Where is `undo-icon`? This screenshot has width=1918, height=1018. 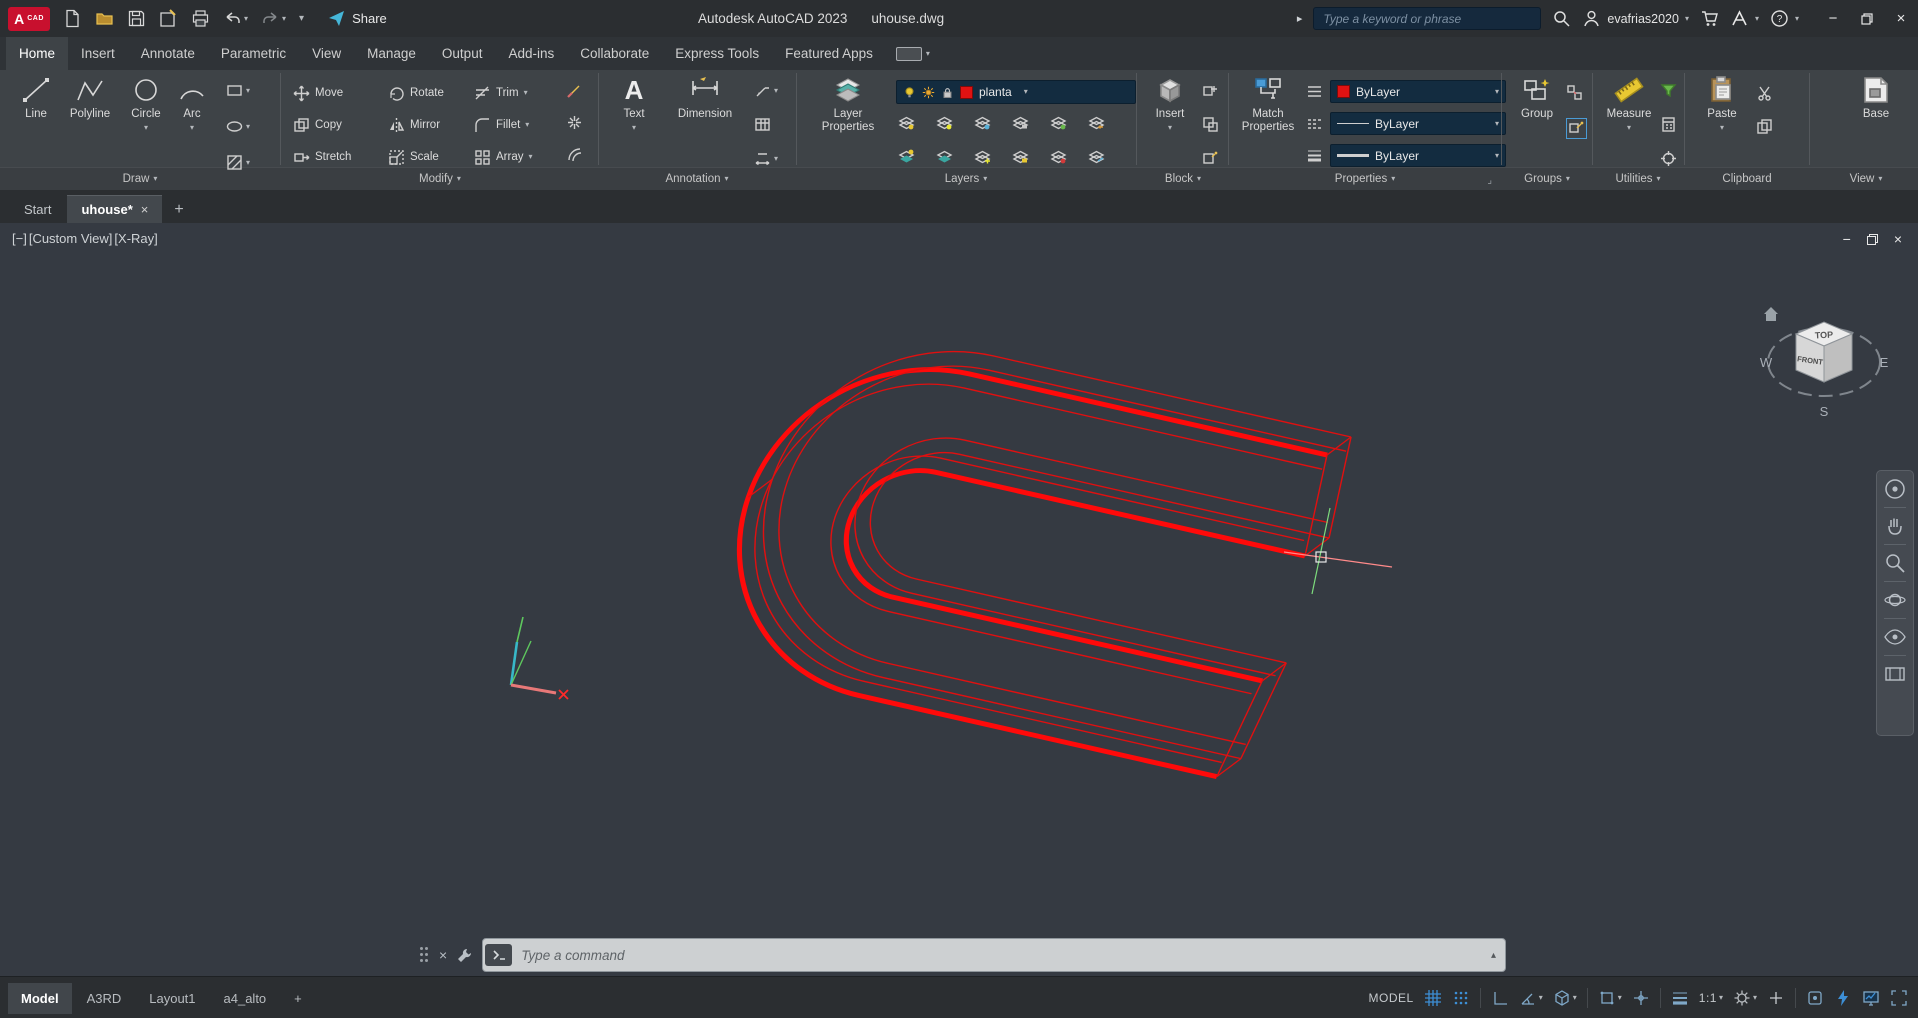
undo-icon is located at coordinates (232, 18).